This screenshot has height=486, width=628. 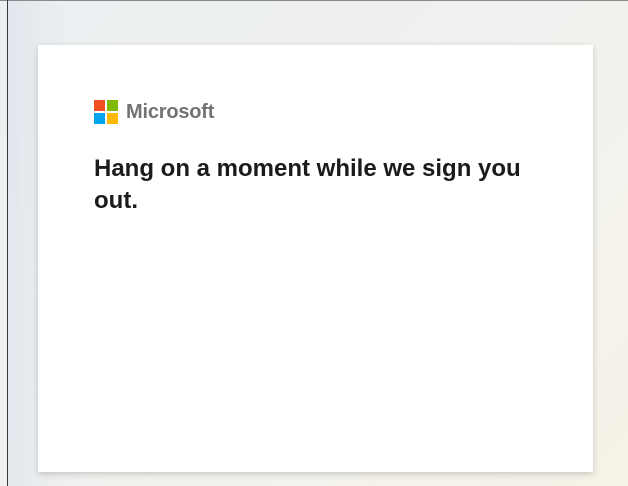 What do you see at coordinates (170, 112) in the screenshot?
I see `logo-wordmark: Microsoft` at bounding box center [170, 112].